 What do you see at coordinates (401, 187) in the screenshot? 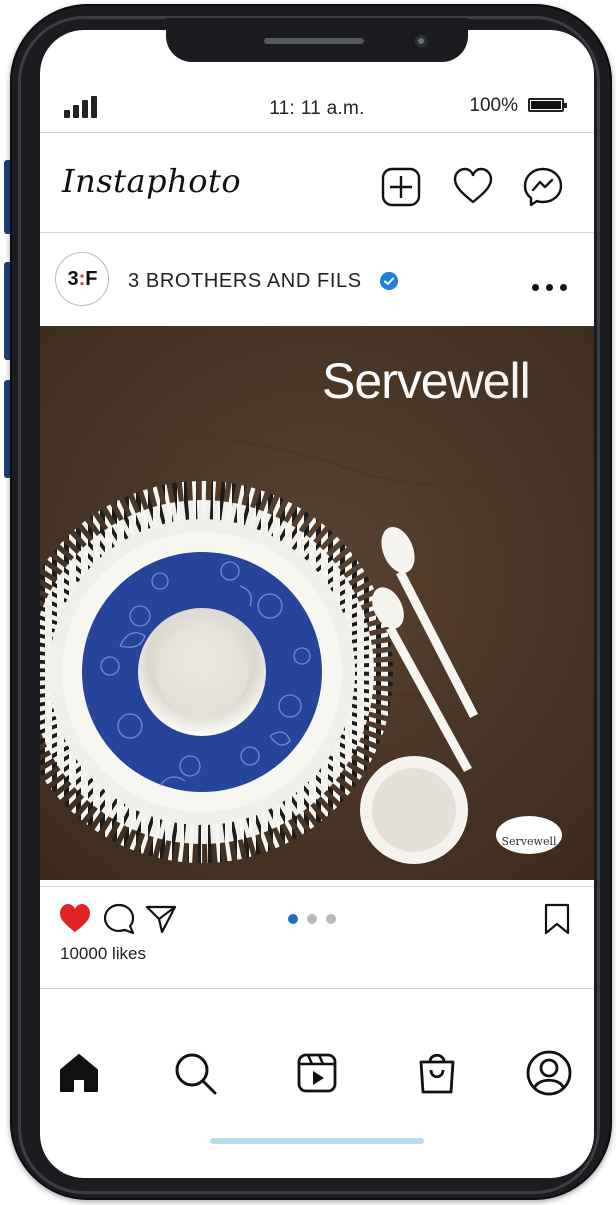
I see `new-post-icon` at bounding box center [401, 187].